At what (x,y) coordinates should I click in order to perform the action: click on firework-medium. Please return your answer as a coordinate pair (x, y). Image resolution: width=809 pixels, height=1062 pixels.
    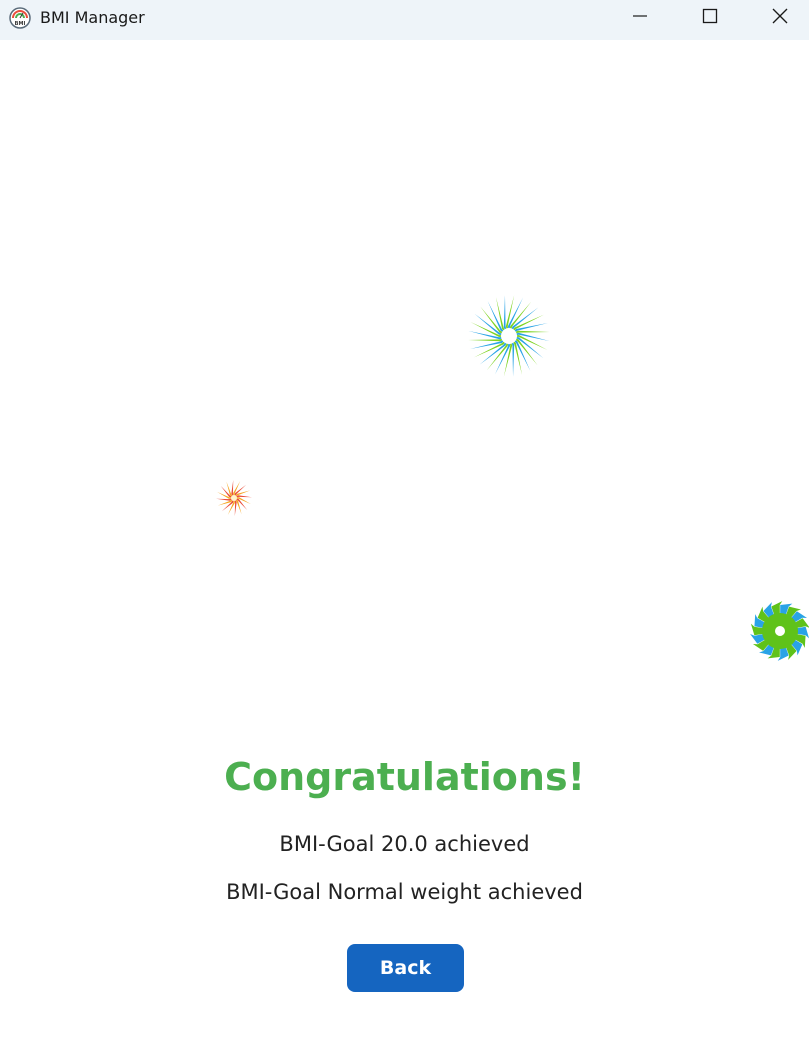
    Looking at the image, I should click on (779, 631).